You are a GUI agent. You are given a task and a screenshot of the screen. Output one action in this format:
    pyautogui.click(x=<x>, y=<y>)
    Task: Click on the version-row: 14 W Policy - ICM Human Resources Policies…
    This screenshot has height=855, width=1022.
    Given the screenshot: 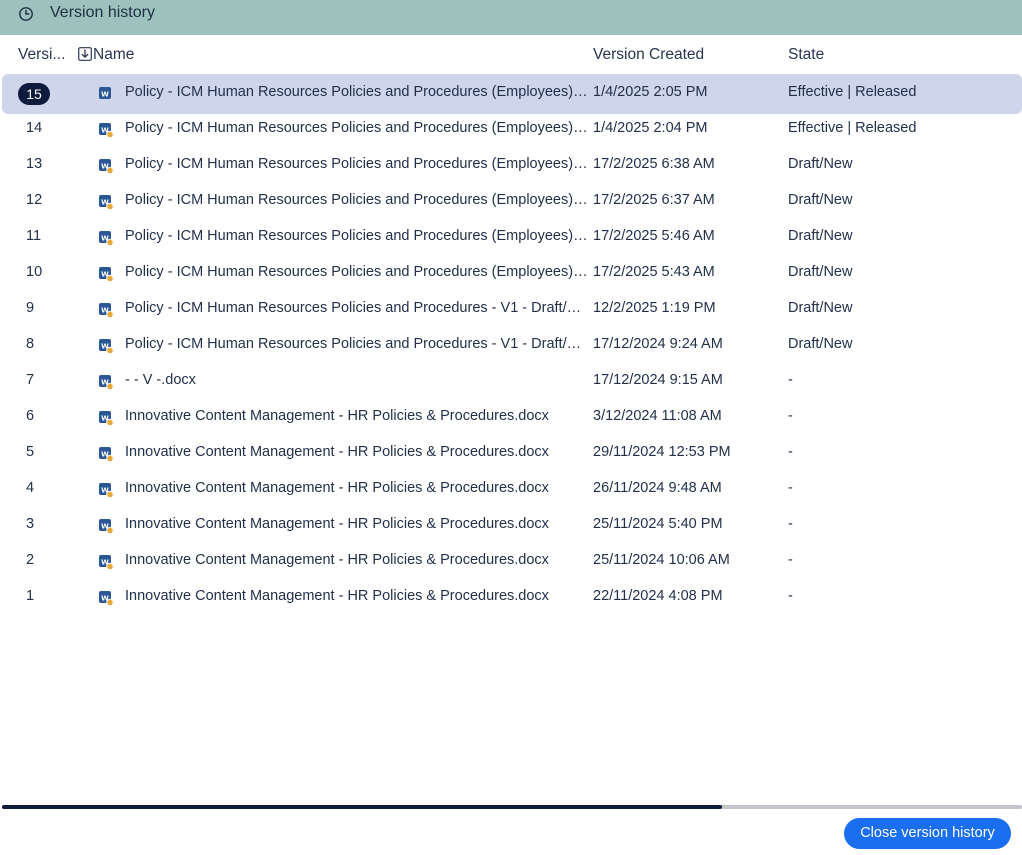 What is the action you would take?
    pyautogui.click(x=512, y=130)
    